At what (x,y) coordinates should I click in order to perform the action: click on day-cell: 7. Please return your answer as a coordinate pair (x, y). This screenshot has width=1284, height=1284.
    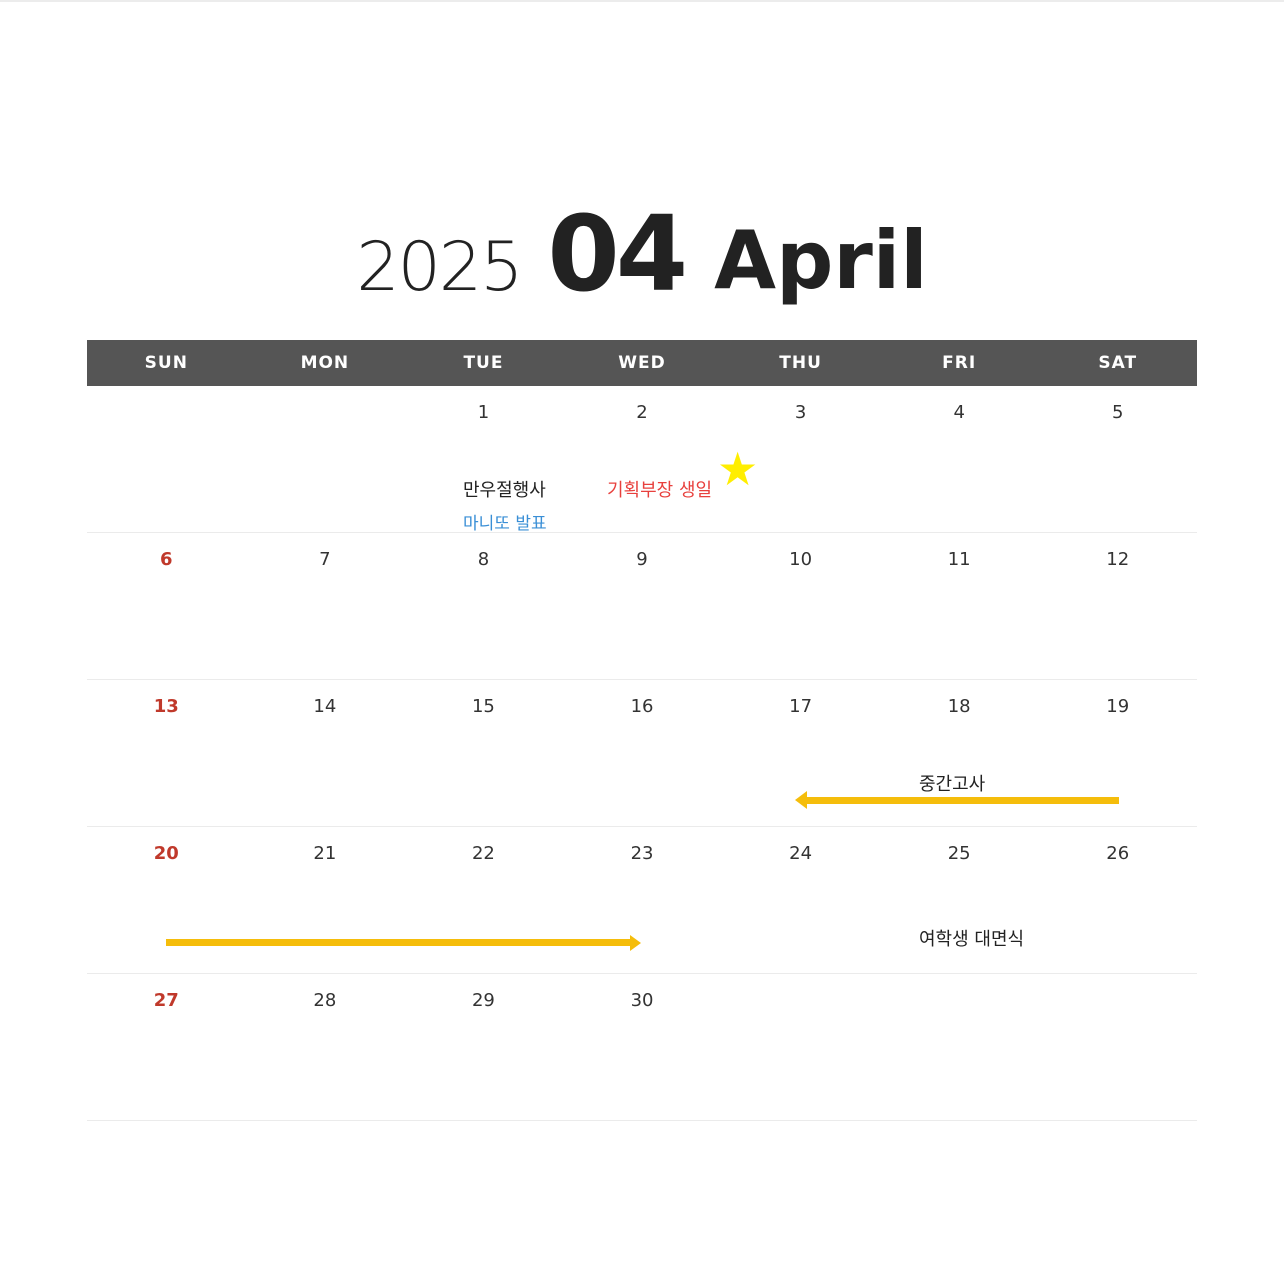
    Looking at the image, I should click on (325, 606).